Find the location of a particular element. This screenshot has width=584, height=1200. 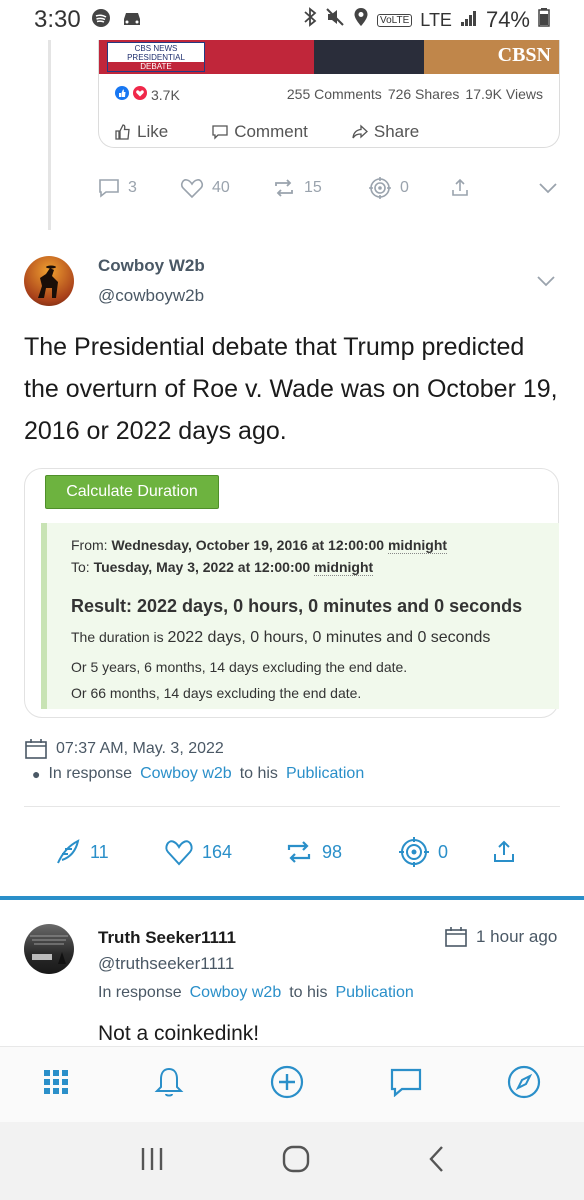

reply-text: Not a coinkedink! is located at coordinates (179, 1033).